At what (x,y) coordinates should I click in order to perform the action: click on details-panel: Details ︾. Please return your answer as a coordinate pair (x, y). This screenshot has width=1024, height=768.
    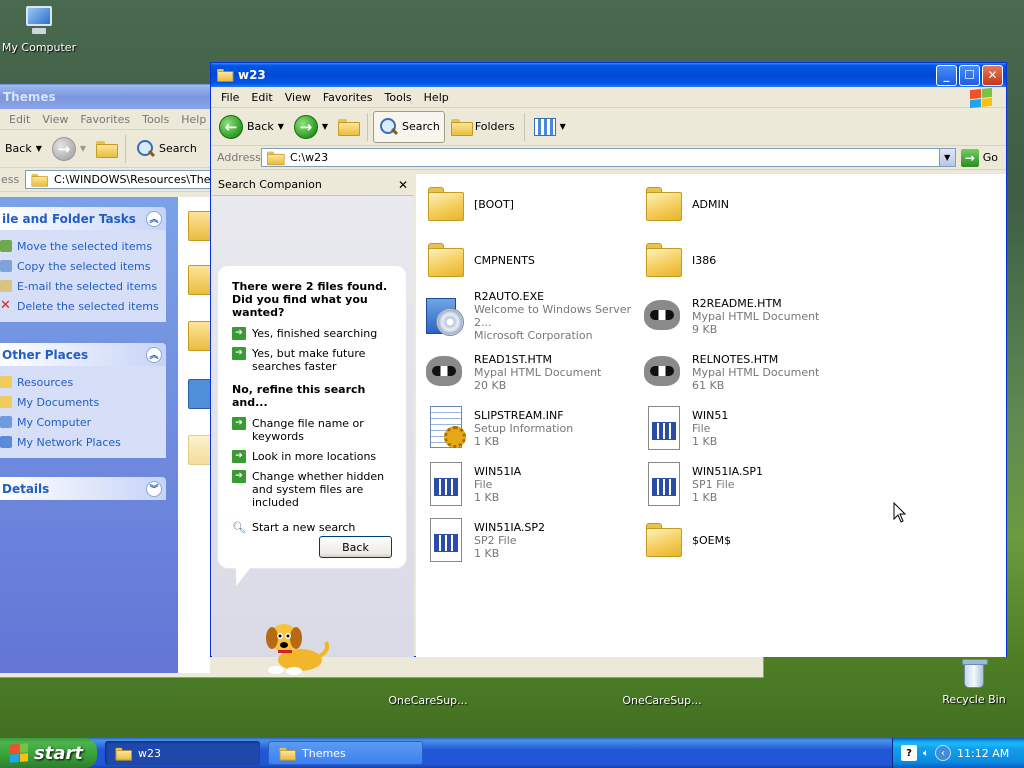
    Looking at the image, I should click on (83, 488).